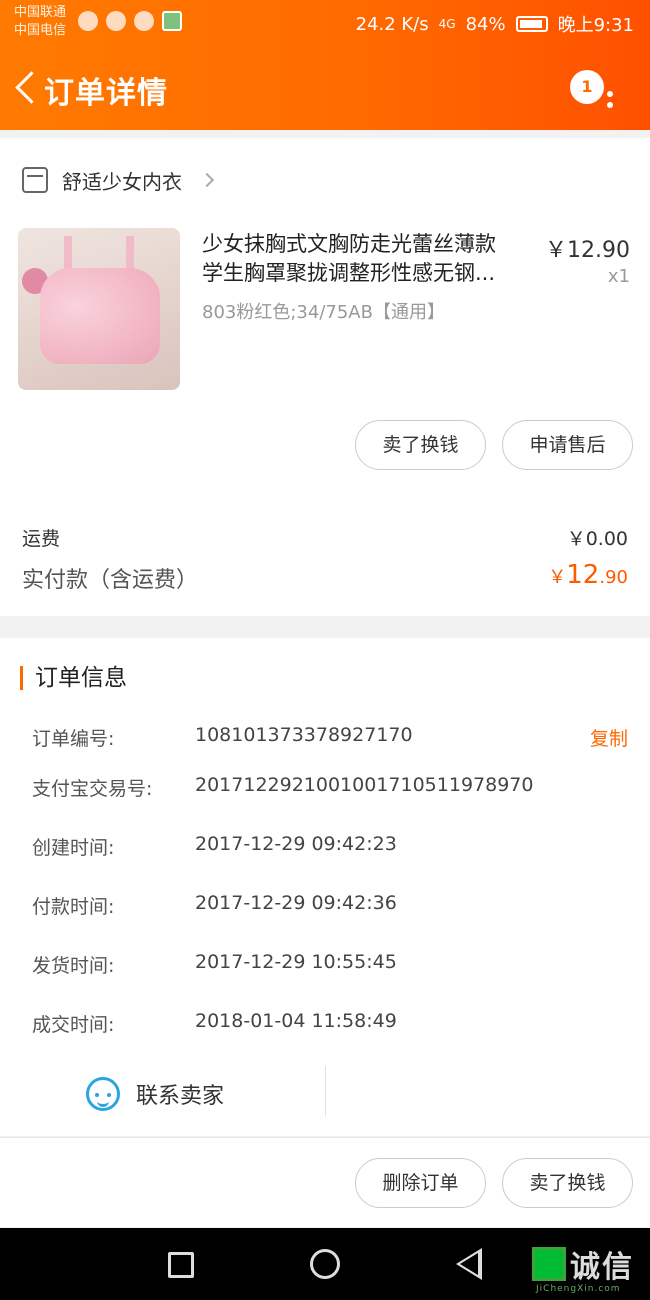 Image resolution: width=650 pixels, height=1300 pixels. I want to click on product-title-line-1: 少女抹胸式文胸防走光蕾丝薄款, so click(349, 244).